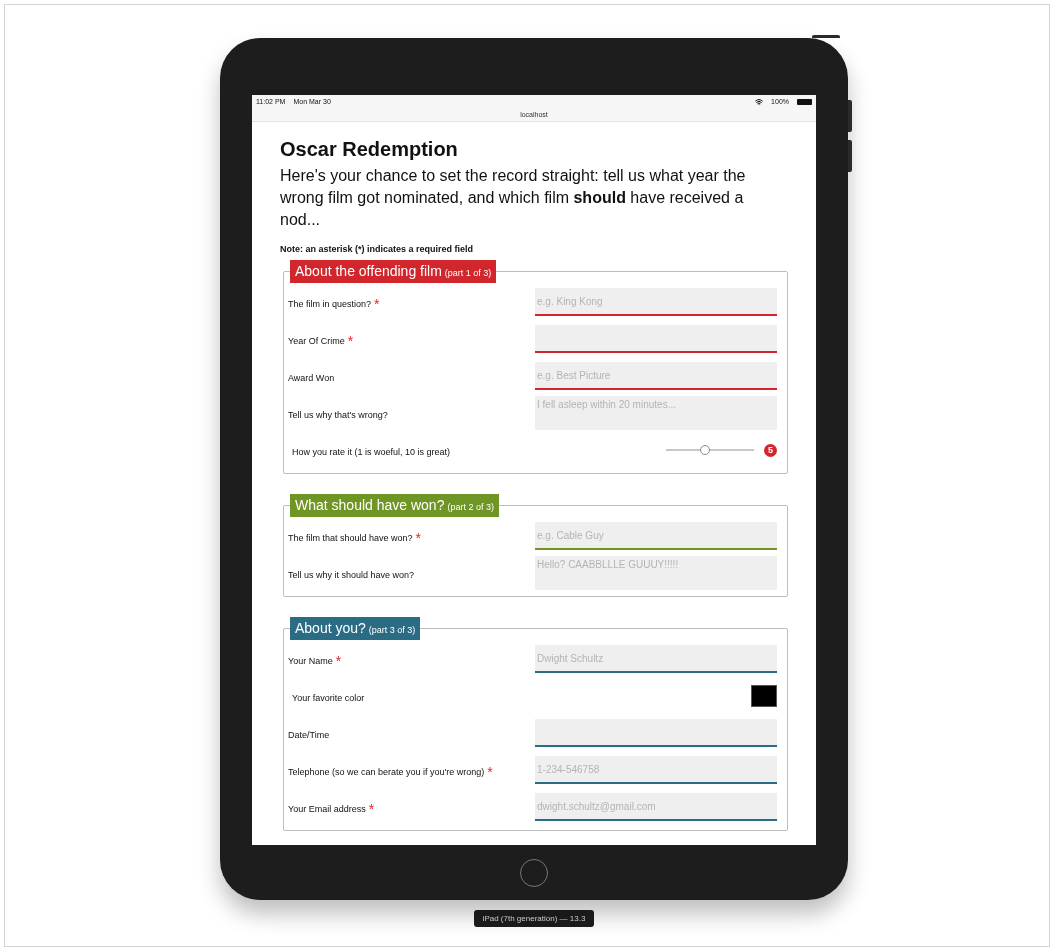  I want to click on battery-icon, so click(804, 101).